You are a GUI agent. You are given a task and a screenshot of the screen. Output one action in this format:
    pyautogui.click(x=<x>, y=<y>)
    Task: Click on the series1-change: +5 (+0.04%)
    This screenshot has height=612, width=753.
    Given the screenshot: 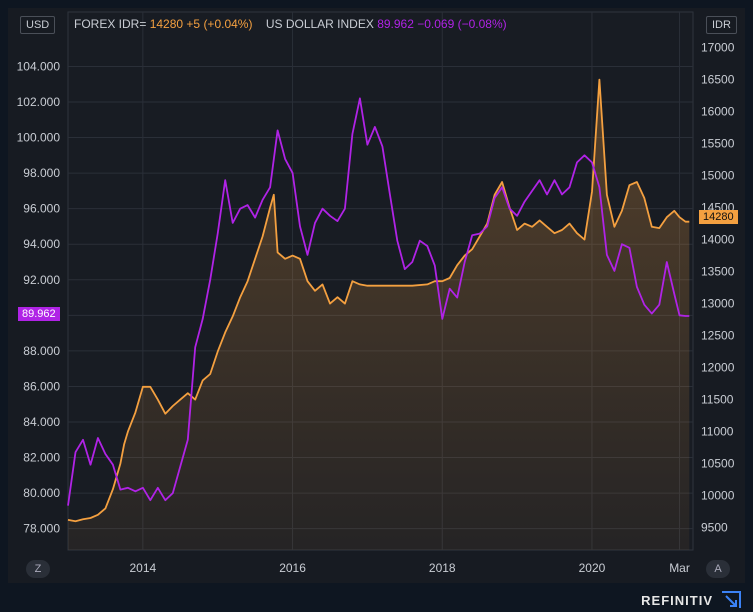 What is the action you would take?
    pyautogui.click(x=219, y=24)
    